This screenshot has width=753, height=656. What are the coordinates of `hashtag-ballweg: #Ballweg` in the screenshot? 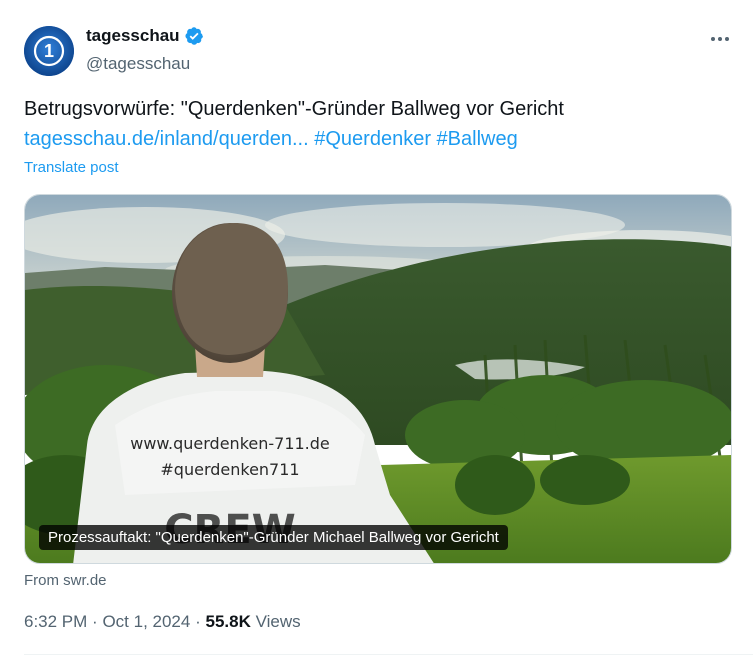 It's located at (477, 139).